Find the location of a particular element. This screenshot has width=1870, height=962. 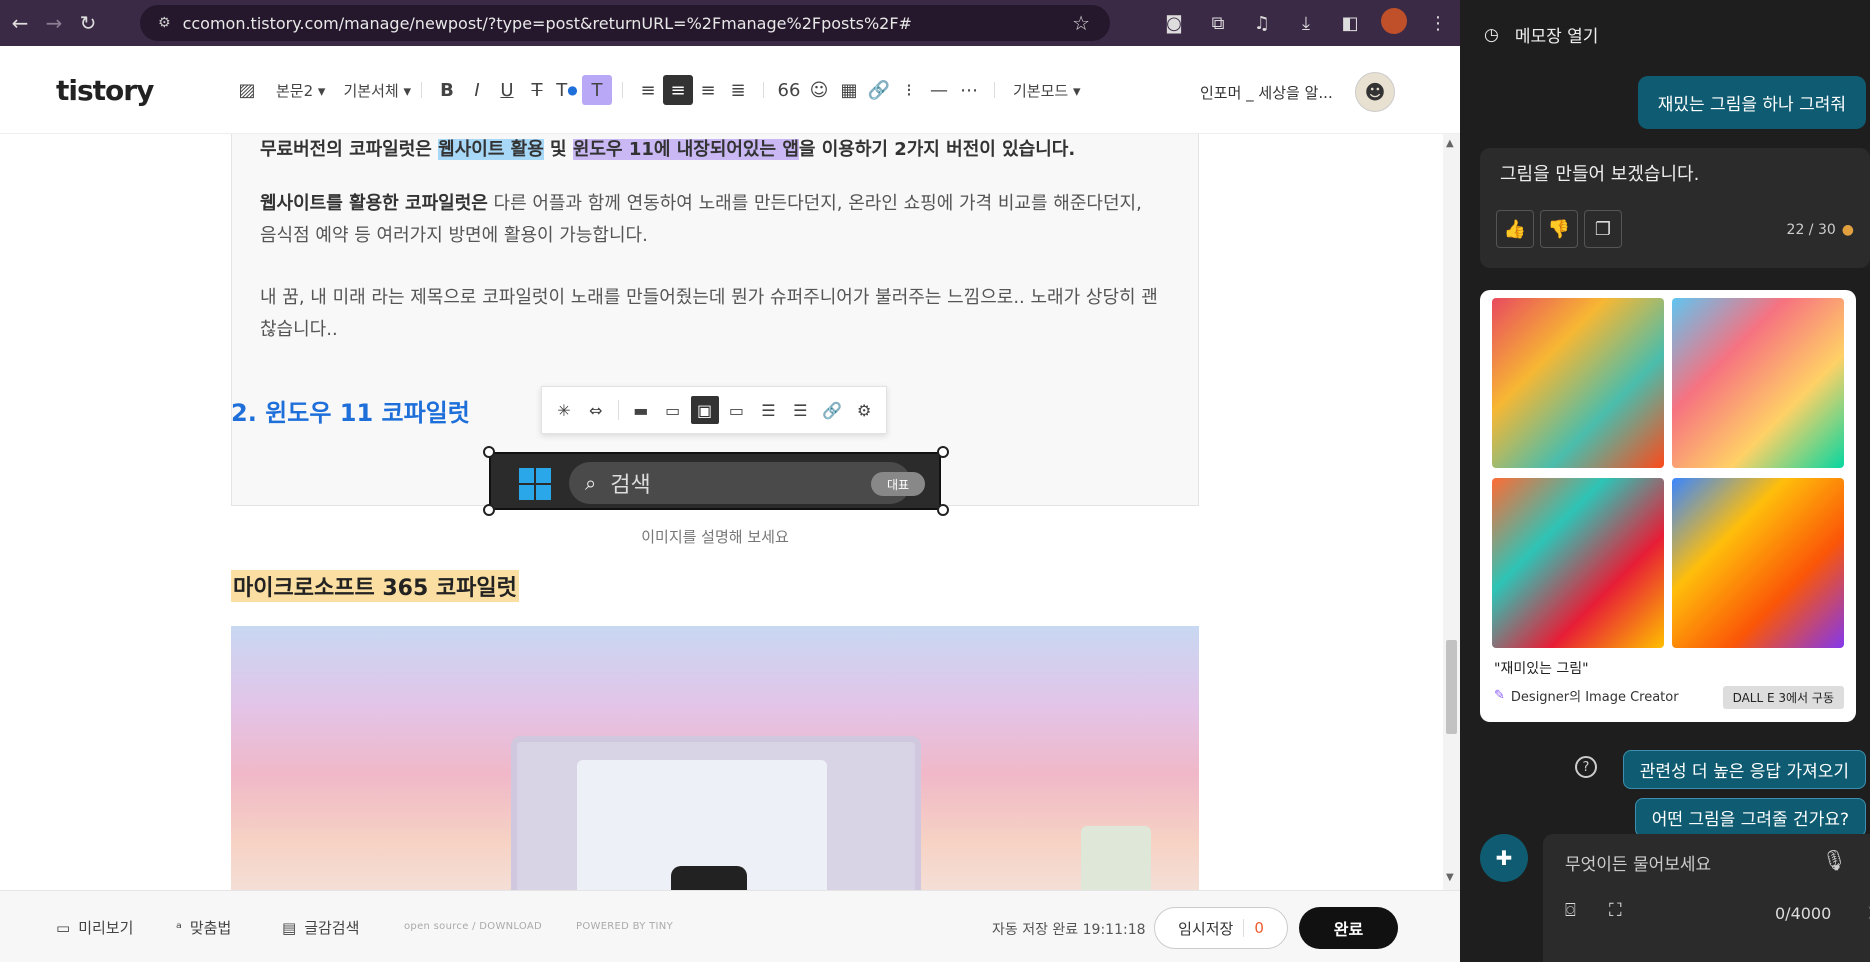

screenshot-icon: ⌼ is located at coordinates (1570, 910).